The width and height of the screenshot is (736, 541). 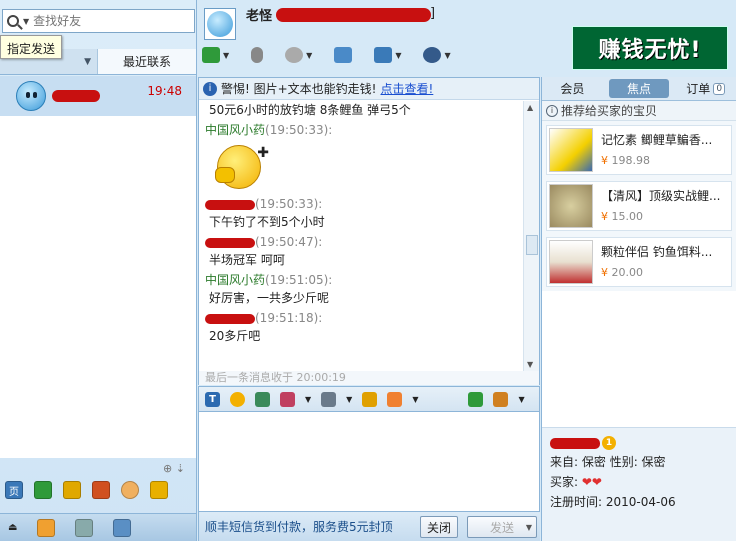 What do you see at coordinates (639, 484) in the screenshot?
I see `seller-info: 1 来自: 保密 性别: 保密 买家: ❤❤ 注册时间: 2010-04-06` at bounding box center [639, 484].